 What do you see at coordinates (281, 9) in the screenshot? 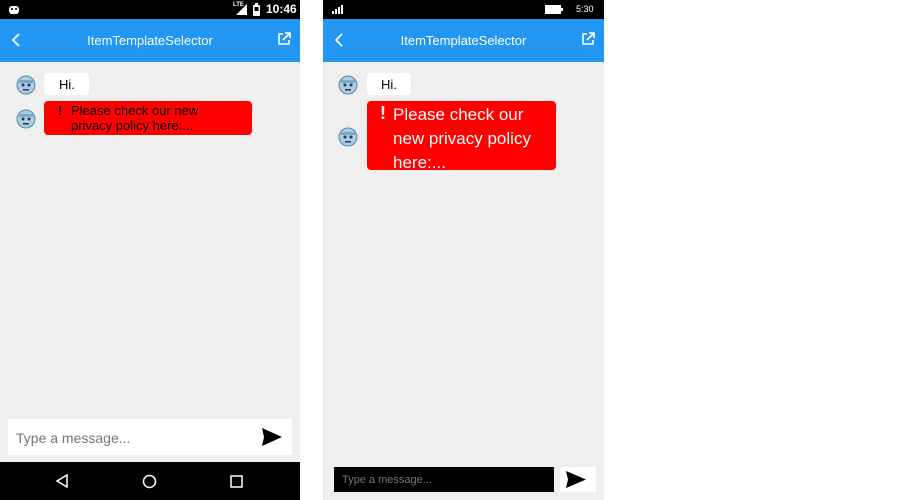
I see `status-time: 10:46` at bounding box center [281, 9].